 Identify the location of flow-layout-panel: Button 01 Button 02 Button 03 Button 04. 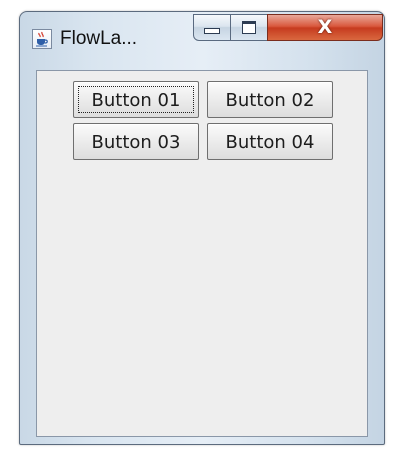
(203, 120).